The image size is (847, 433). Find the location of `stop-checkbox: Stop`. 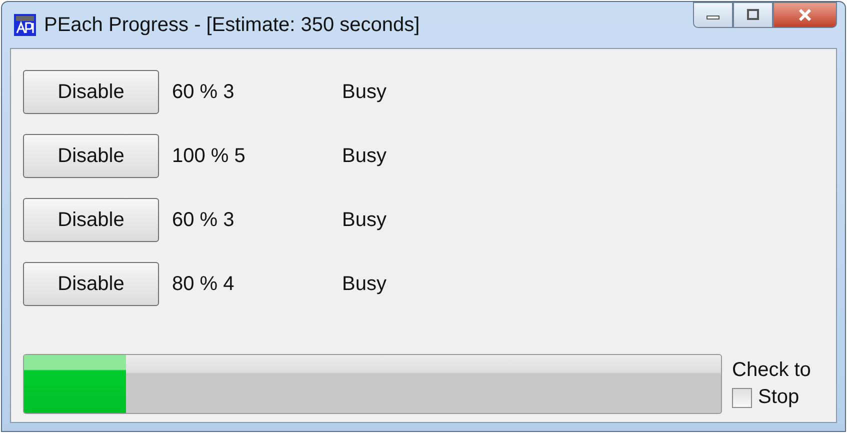

stop-checkbox: Stop is located at coordinates (771, 397).